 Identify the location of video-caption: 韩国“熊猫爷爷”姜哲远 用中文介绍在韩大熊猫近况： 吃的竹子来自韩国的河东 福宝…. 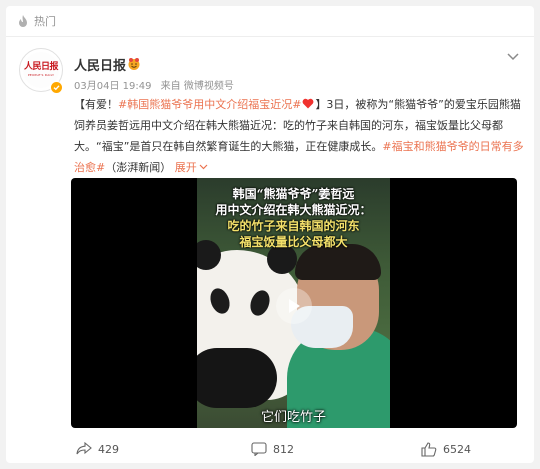
(293, 218).